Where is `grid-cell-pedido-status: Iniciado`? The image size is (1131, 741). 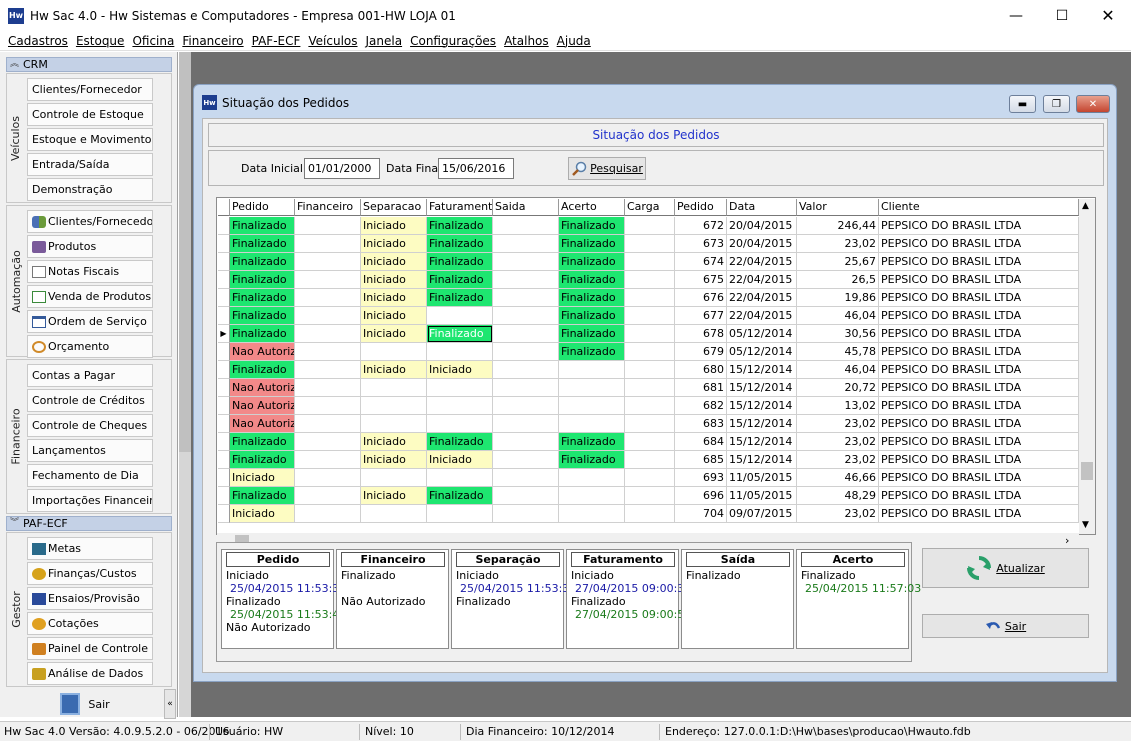 grid-cell-pedido-status: Iniciado is located at coordinates (262, 514).